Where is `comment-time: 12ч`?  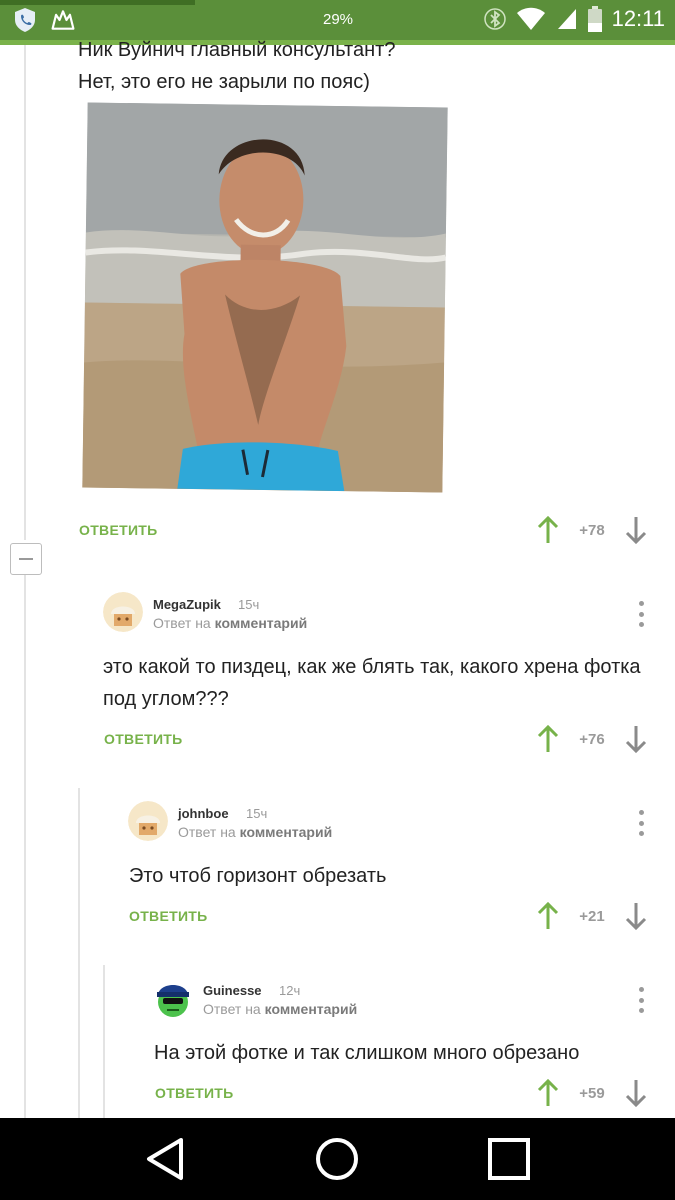
comment-time: 12ч is located at coordinates (290, 990).